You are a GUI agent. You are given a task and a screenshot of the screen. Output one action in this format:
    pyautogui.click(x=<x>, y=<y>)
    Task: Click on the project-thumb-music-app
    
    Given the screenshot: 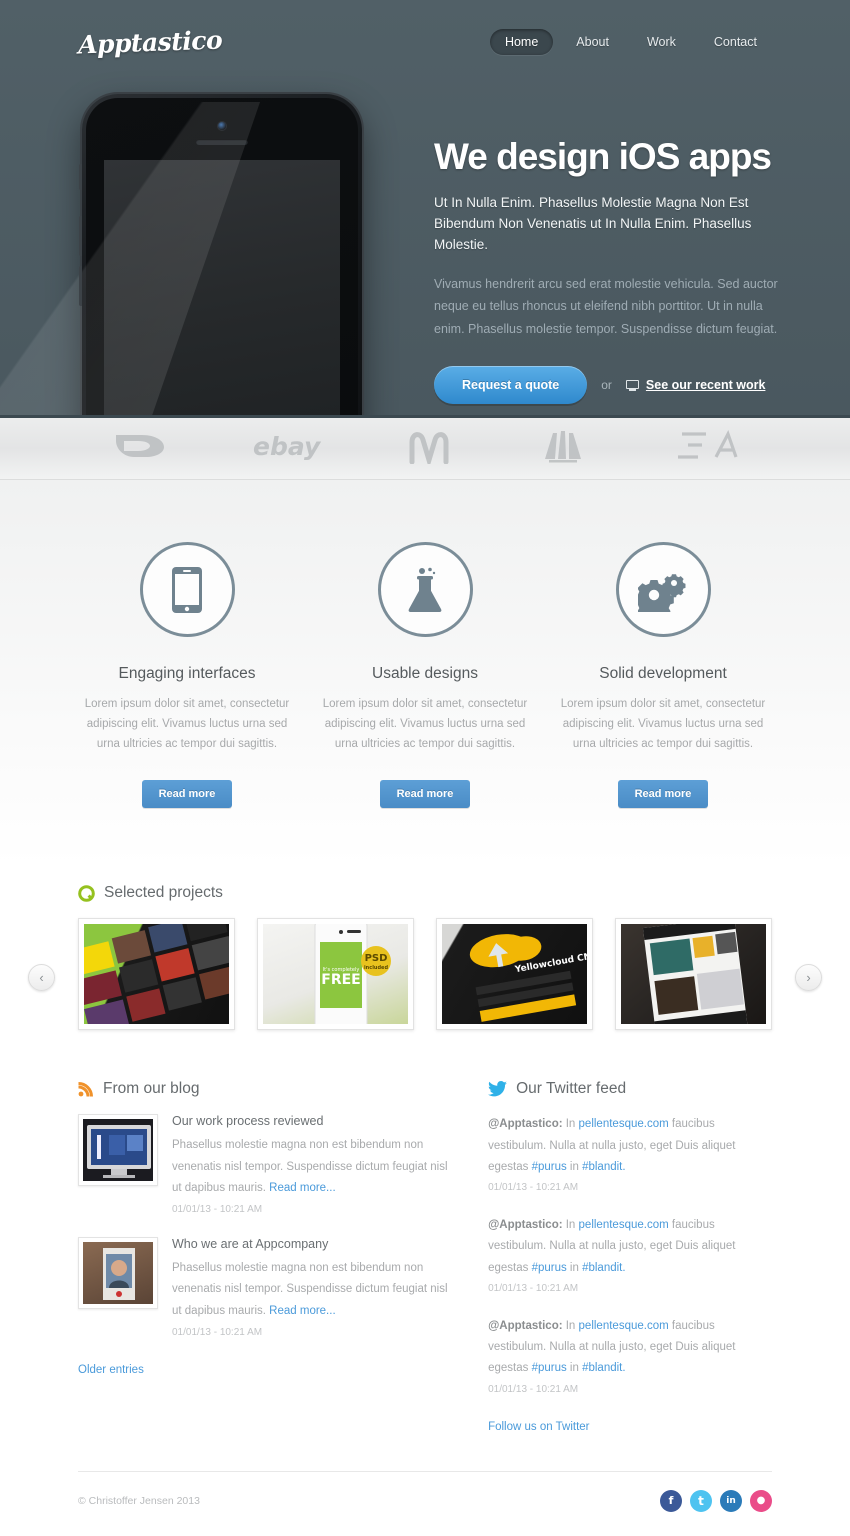 What is the action you would take?
    pyautogui.click(x=156, y=974)
    